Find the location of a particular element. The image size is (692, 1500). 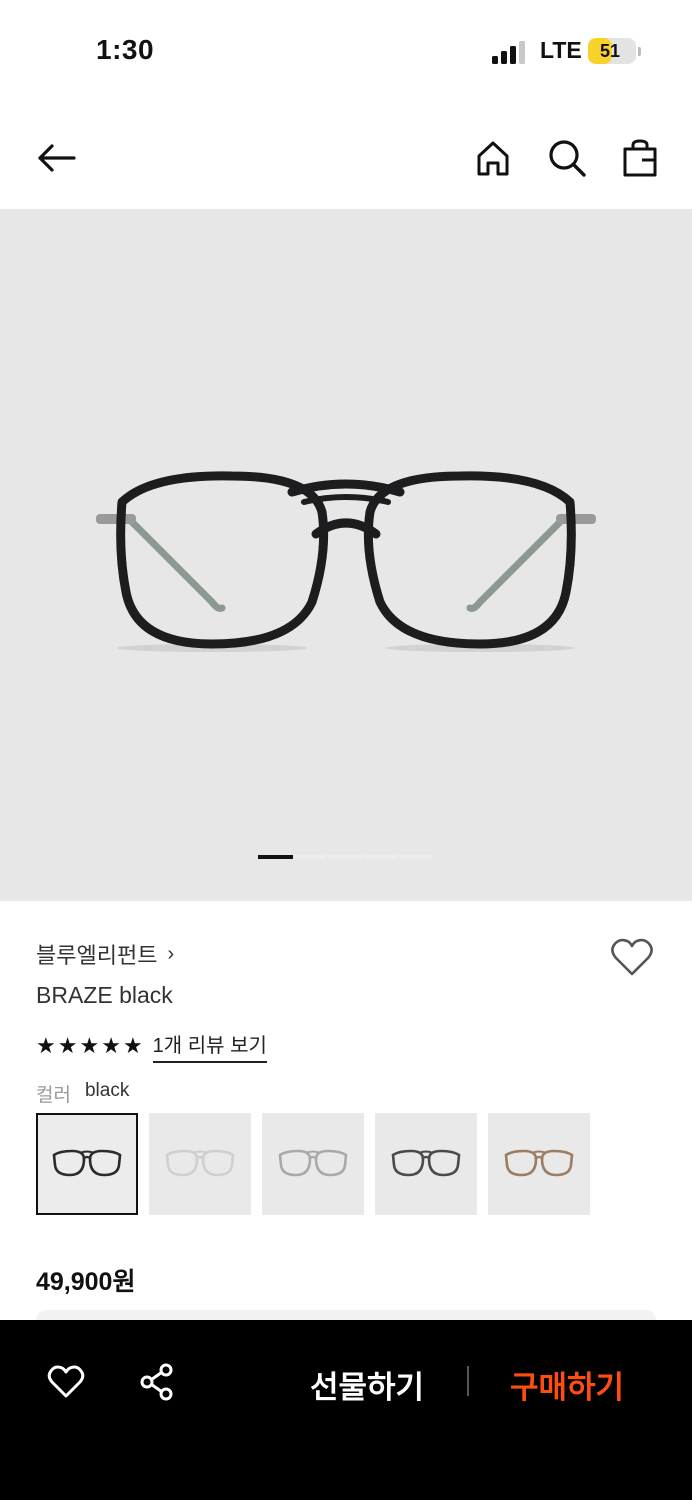

home-button is located at coordinates (493, 158).